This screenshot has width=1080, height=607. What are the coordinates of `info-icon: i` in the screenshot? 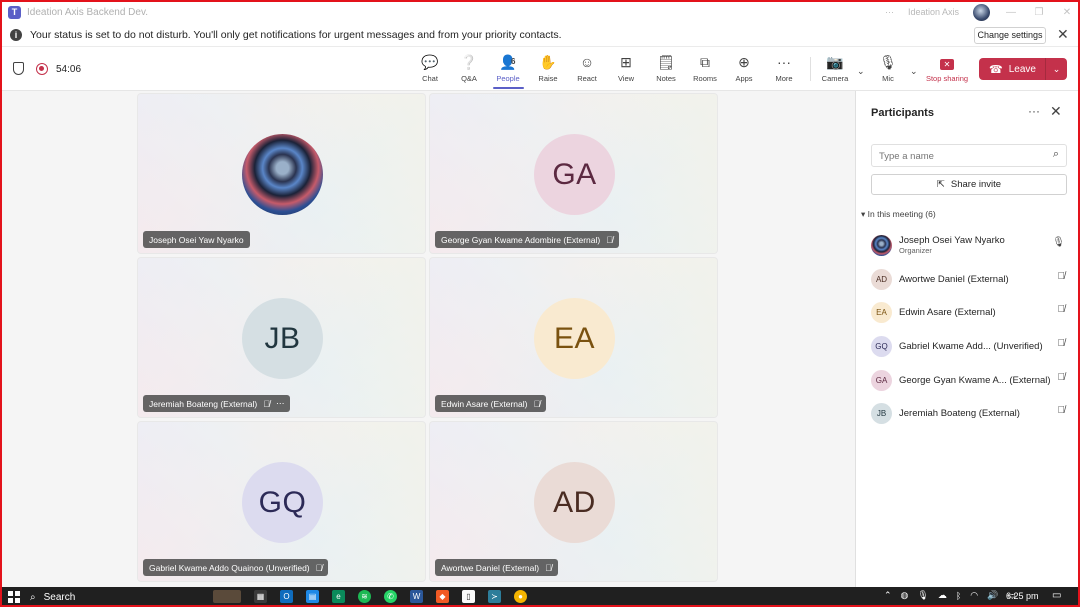 It's located at (16, 35).